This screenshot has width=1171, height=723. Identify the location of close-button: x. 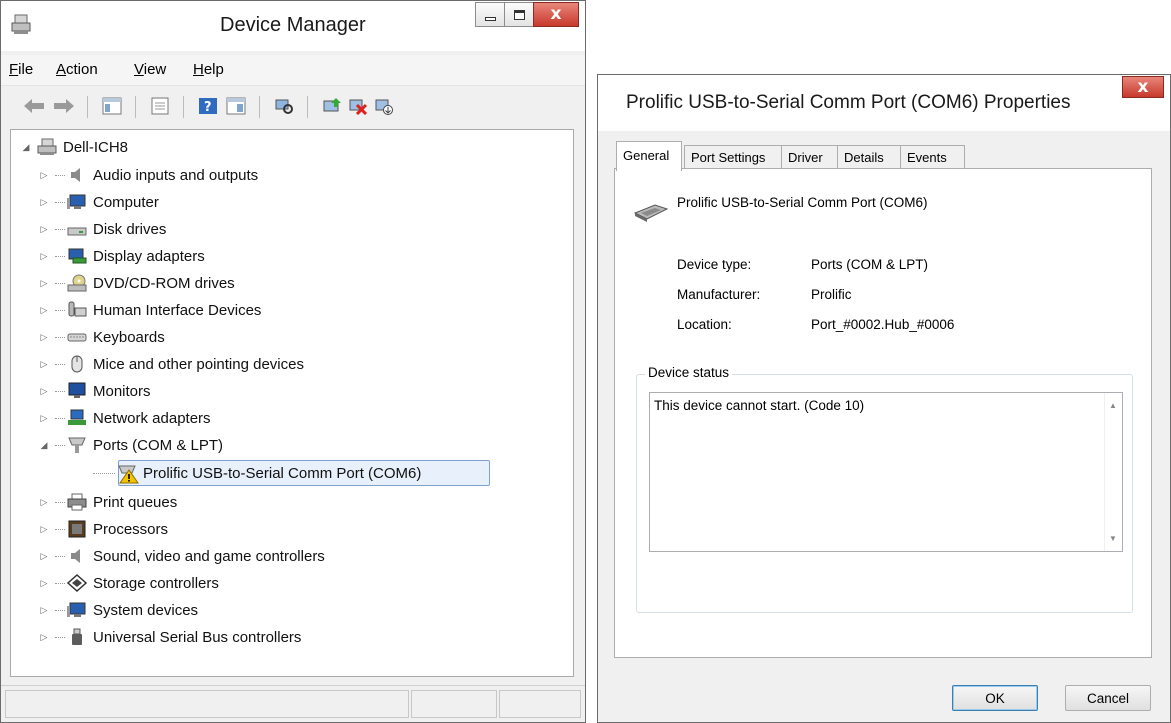
(556, 14).